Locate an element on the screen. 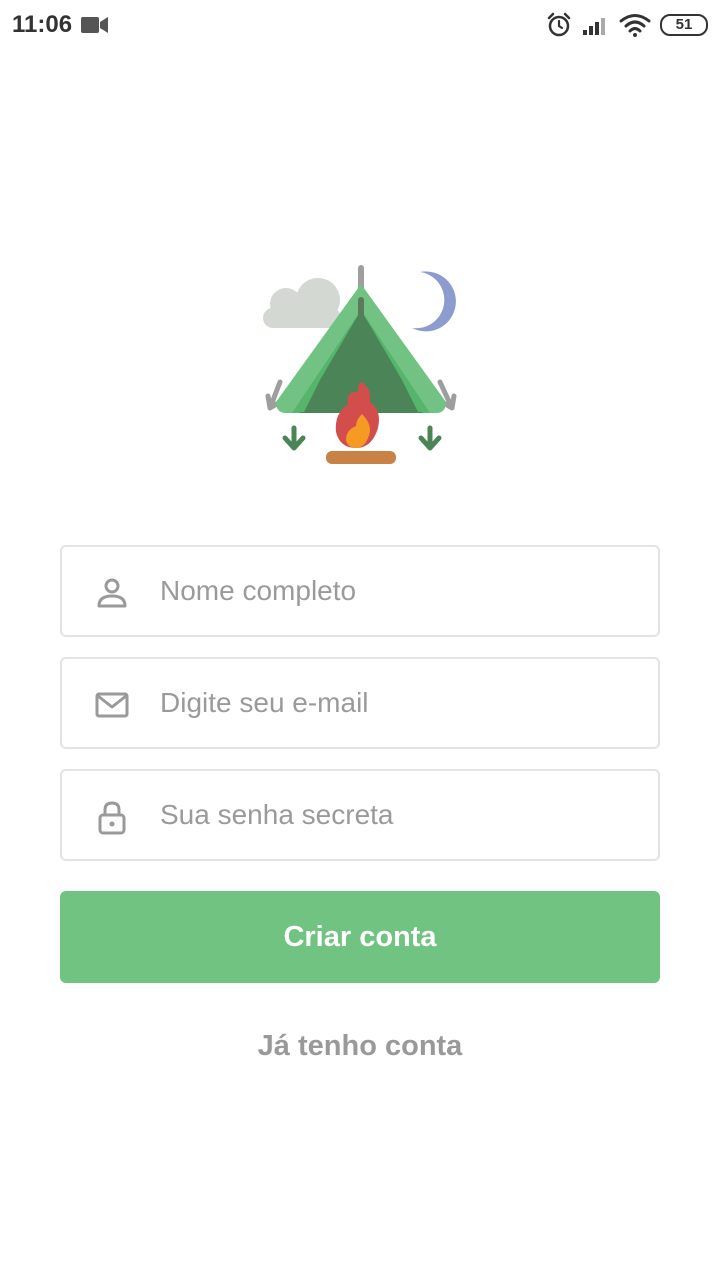 This screenshot has width=720, height=1280. status-bar: 11:06 51 is located at coordinates (360, 26).